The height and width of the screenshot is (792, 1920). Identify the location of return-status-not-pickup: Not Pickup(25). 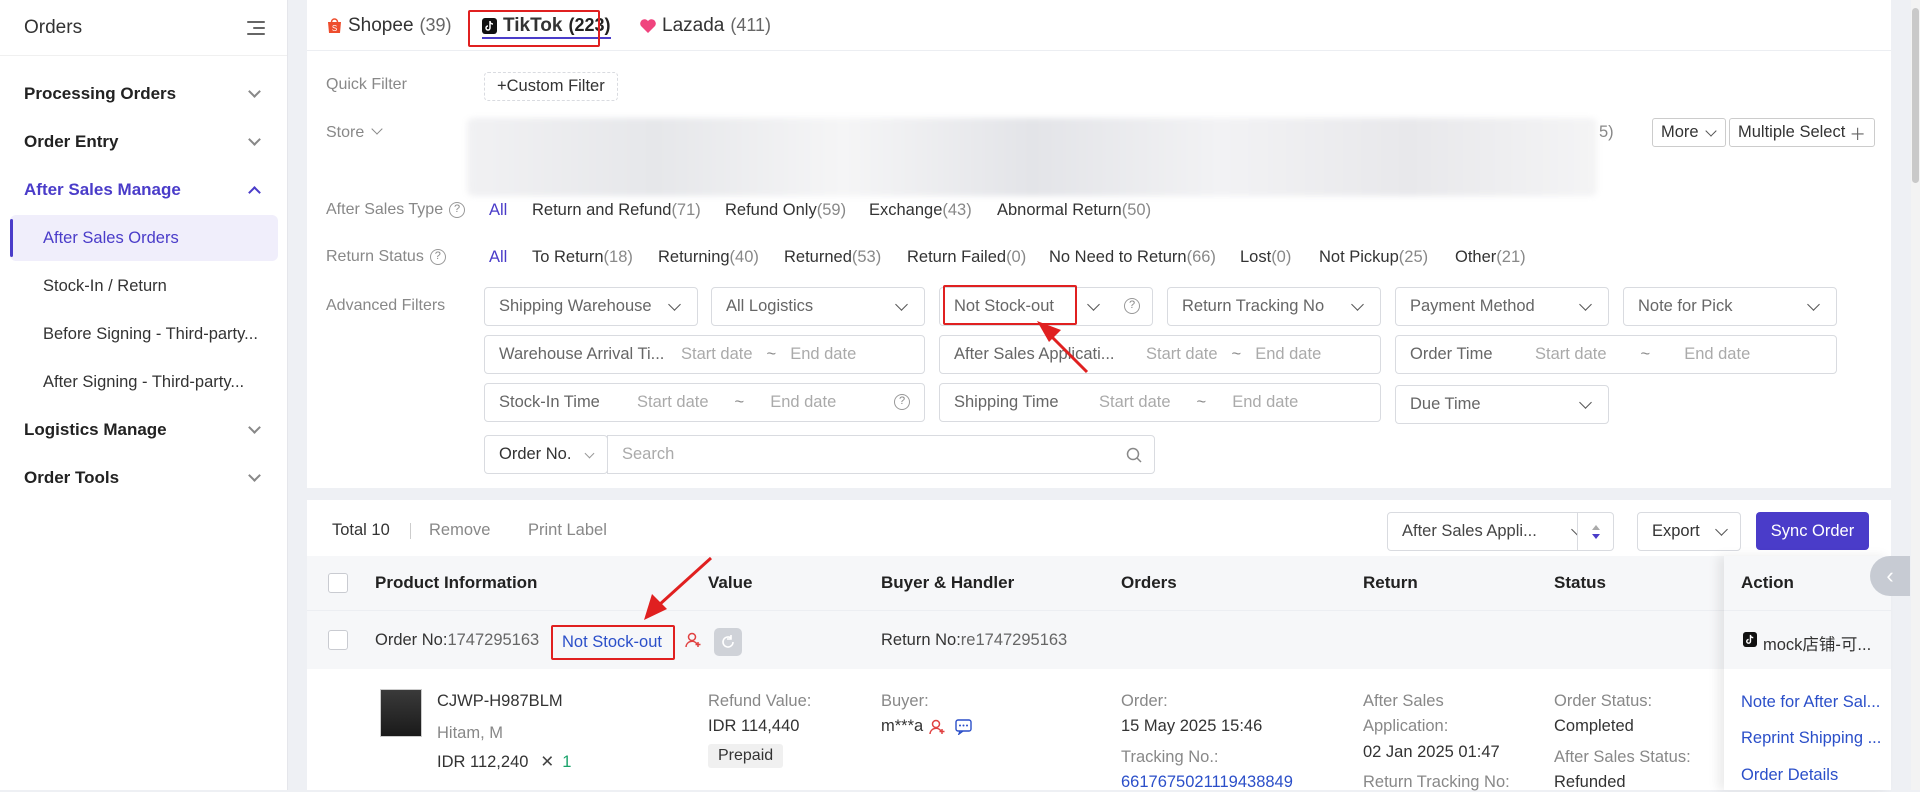
(1373, 257).